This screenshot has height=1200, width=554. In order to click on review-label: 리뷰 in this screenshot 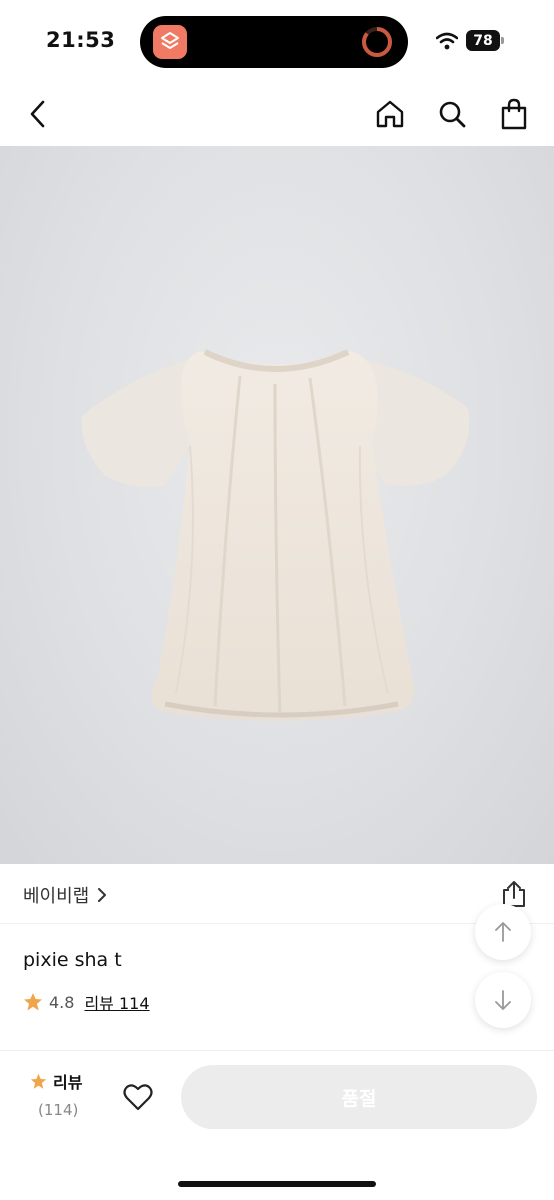, I will do `click(68, 1082)`.